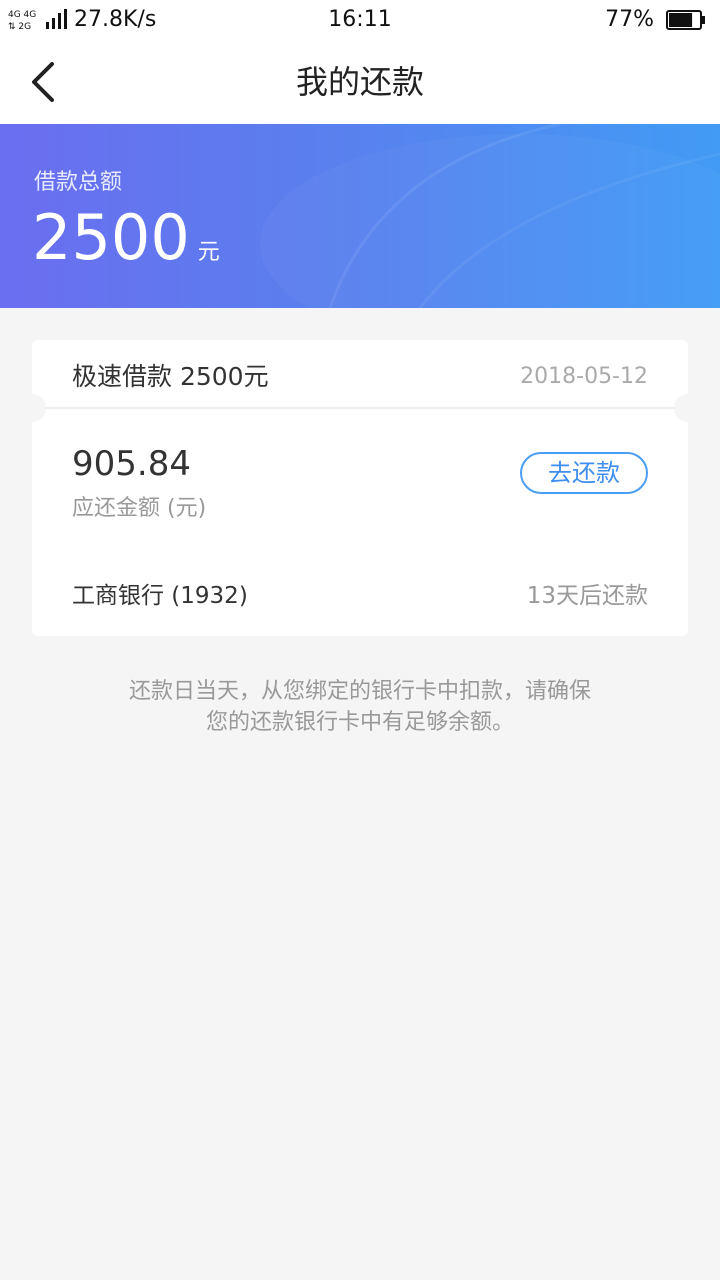  I want to click on repay-countdown: 13天后还款, so click(587, 596).